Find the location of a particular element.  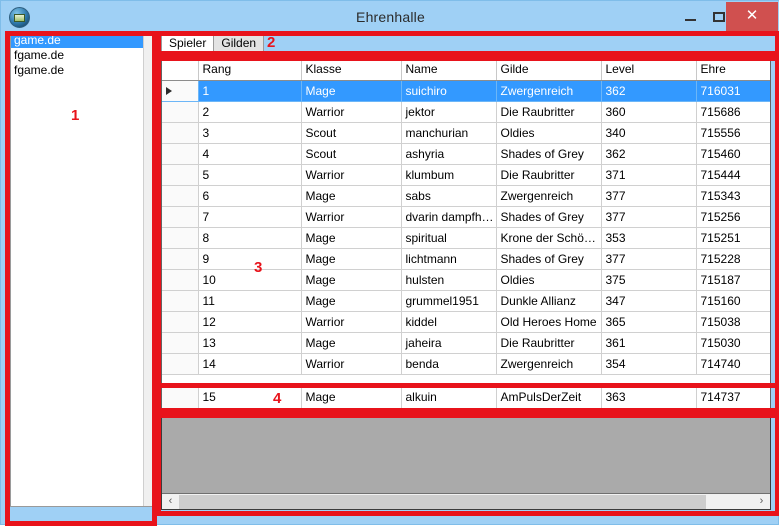

cell-ehre: 716031 is located at coordinates (733, 91).